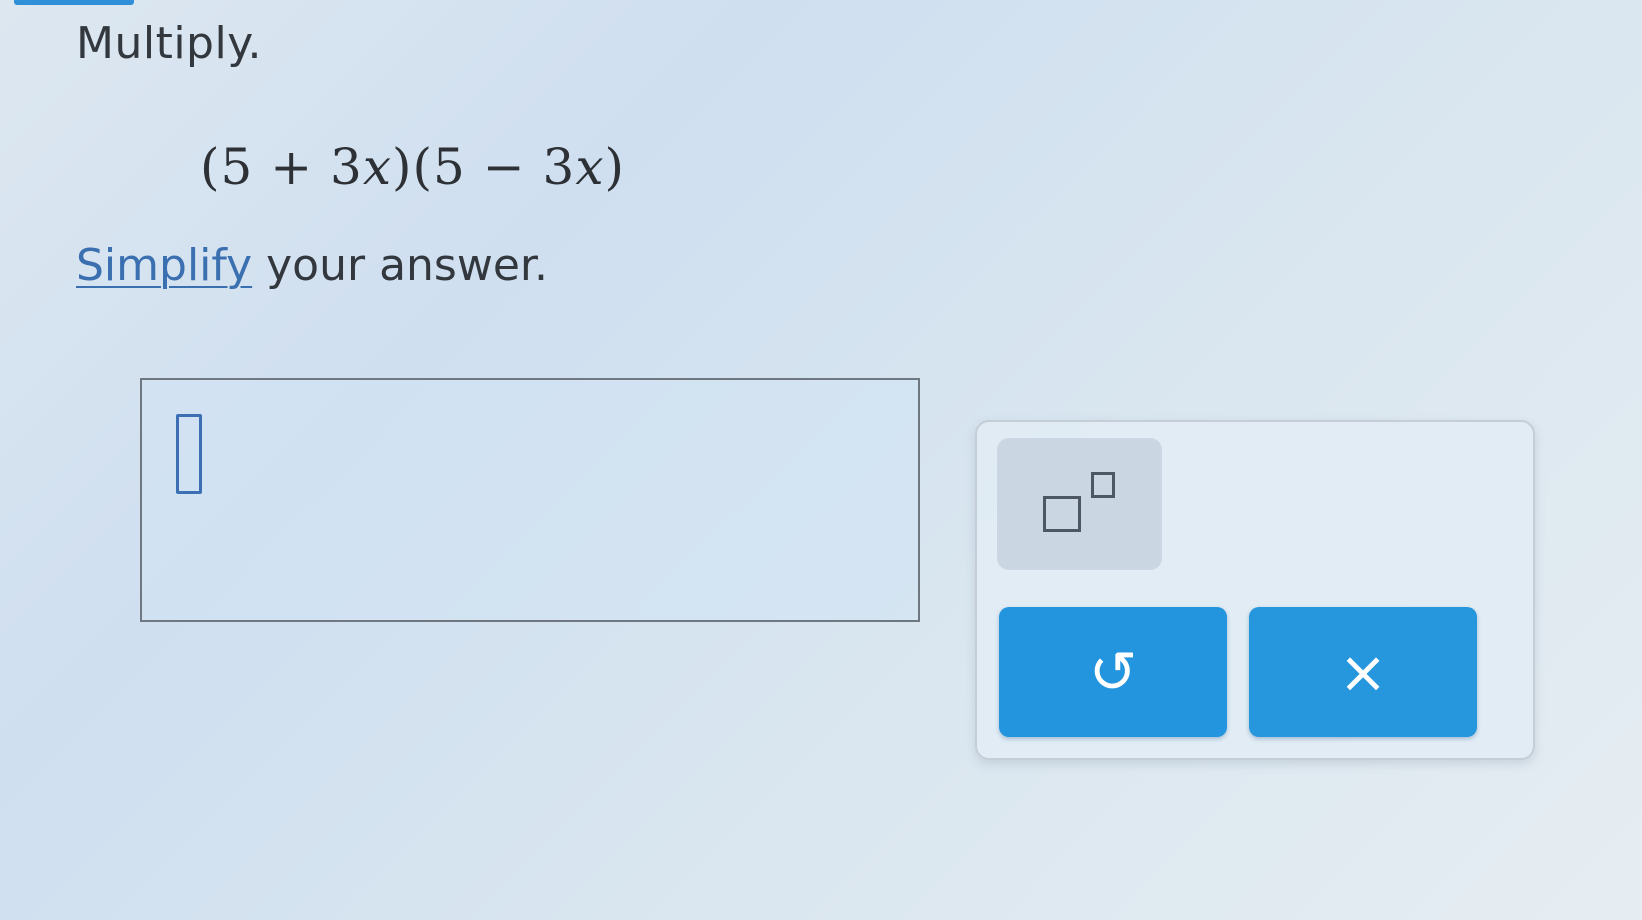  I want to click on factor-2-variable: x, so click(590, 167).